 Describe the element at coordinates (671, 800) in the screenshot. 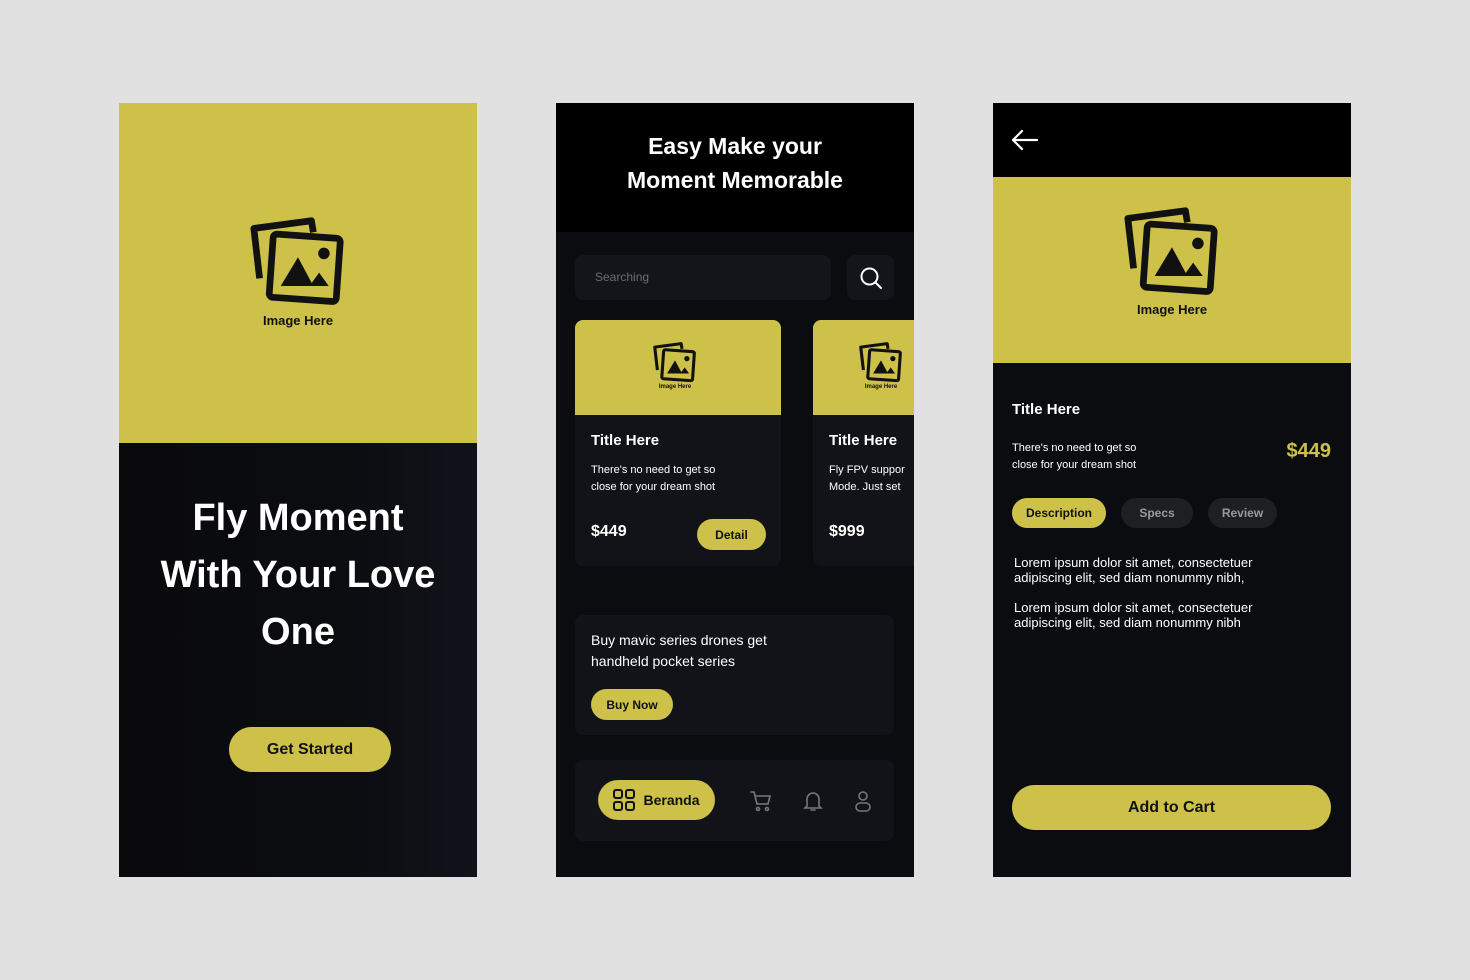

I see `nav-label: Beranda` at that location.